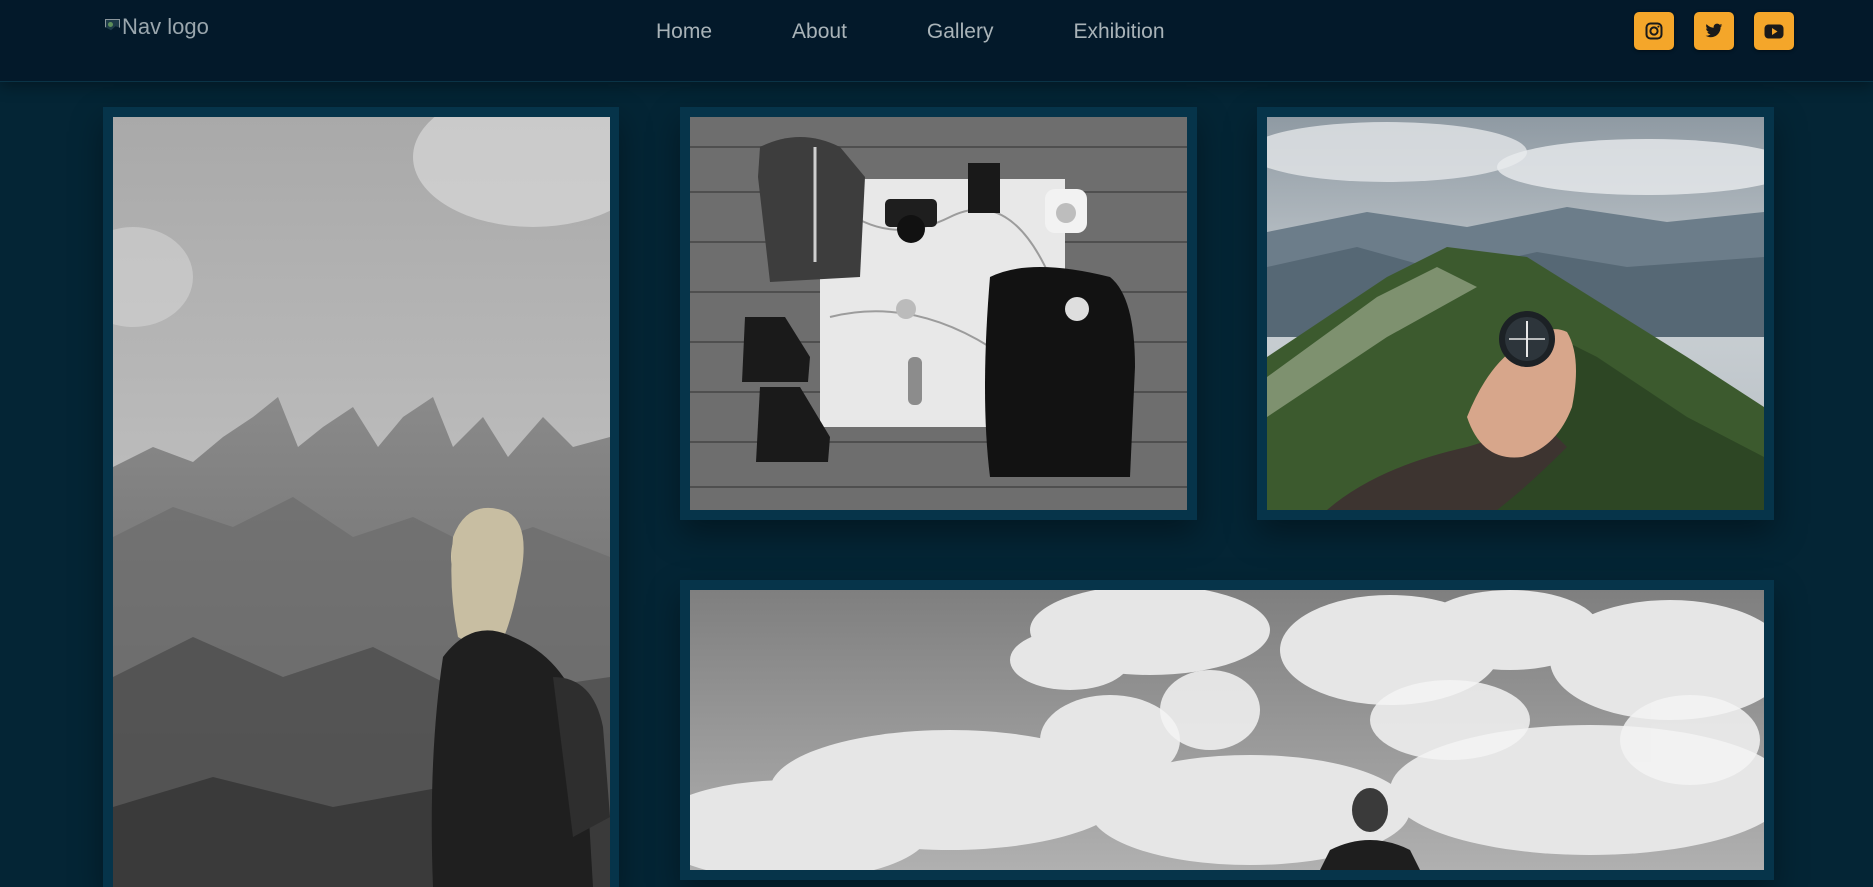  I want to click on youtube-icon, so click(1774, 31).